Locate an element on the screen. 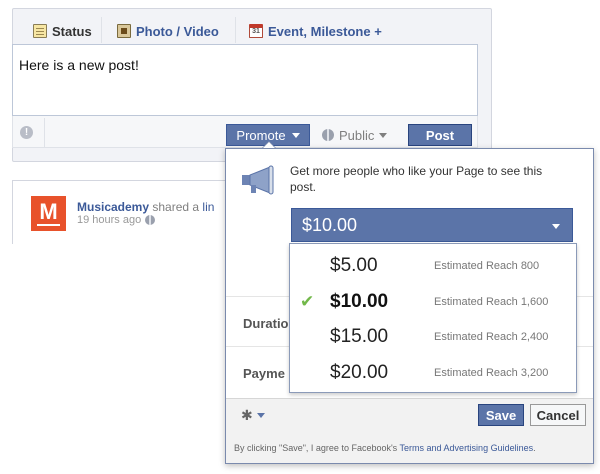 Image resolution: width=600 pixels, height=474 pixels. story-time-text: 19 hours ago is located at coordinates (109, 220).